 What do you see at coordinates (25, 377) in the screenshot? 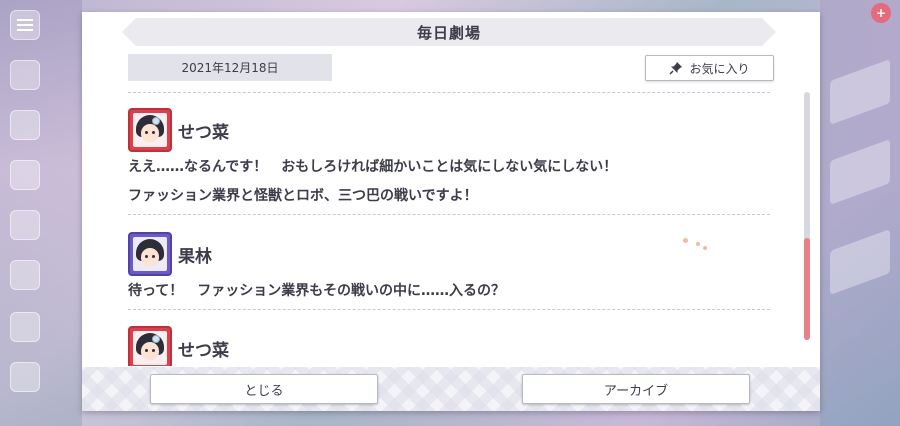
I see `item-icon` at bounding box center [25, 377].